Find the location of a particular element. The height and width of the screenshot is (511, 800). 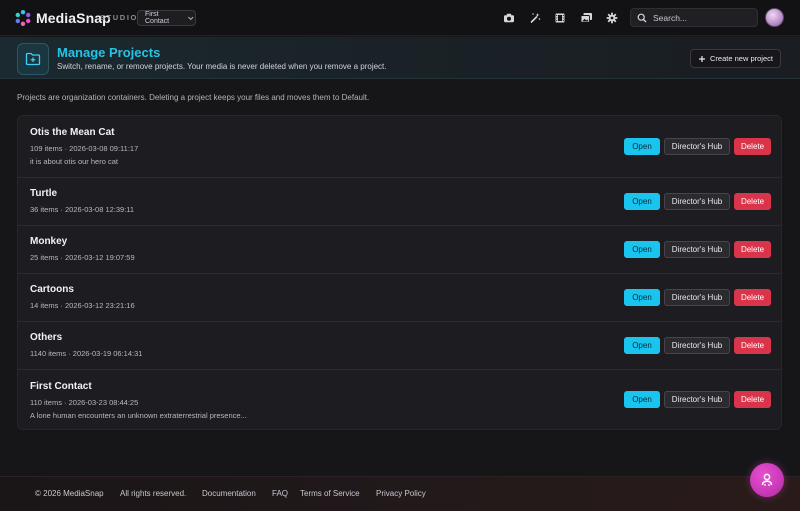

top-bar: MediaSnap STUDIO First Contact is located at coordinates (400, 18).